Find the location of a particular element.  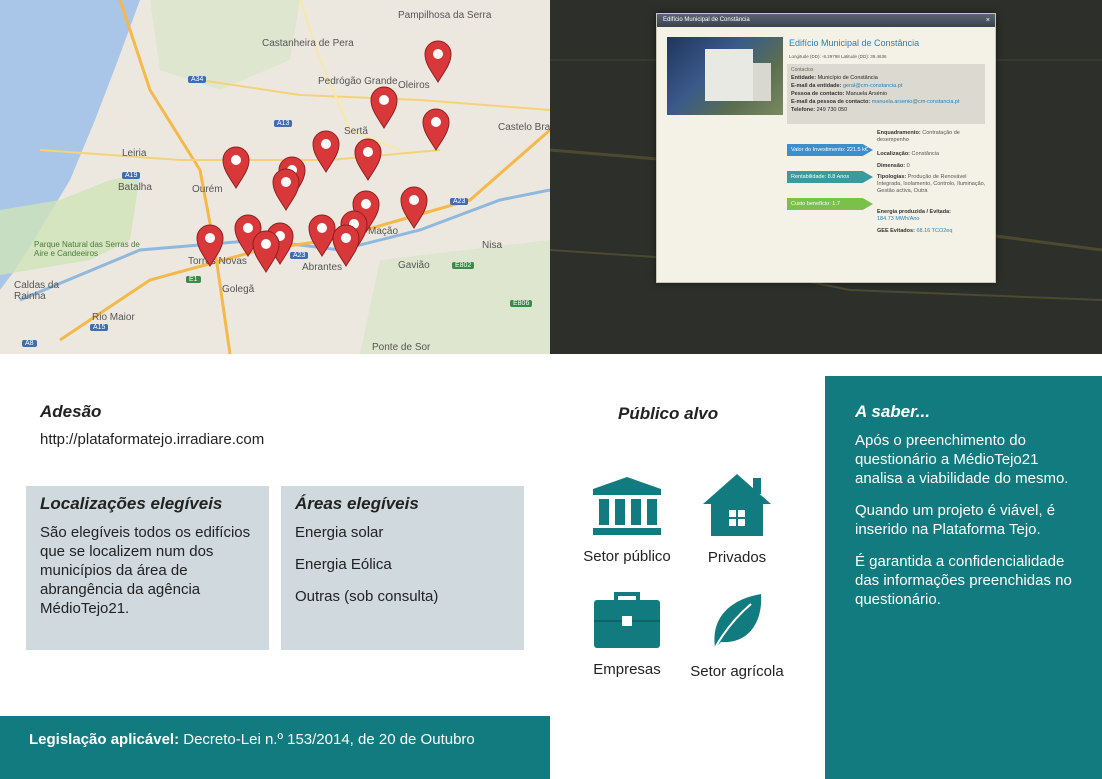

area-item: Outras (sob consulta) is located at coordinates (367, 596).